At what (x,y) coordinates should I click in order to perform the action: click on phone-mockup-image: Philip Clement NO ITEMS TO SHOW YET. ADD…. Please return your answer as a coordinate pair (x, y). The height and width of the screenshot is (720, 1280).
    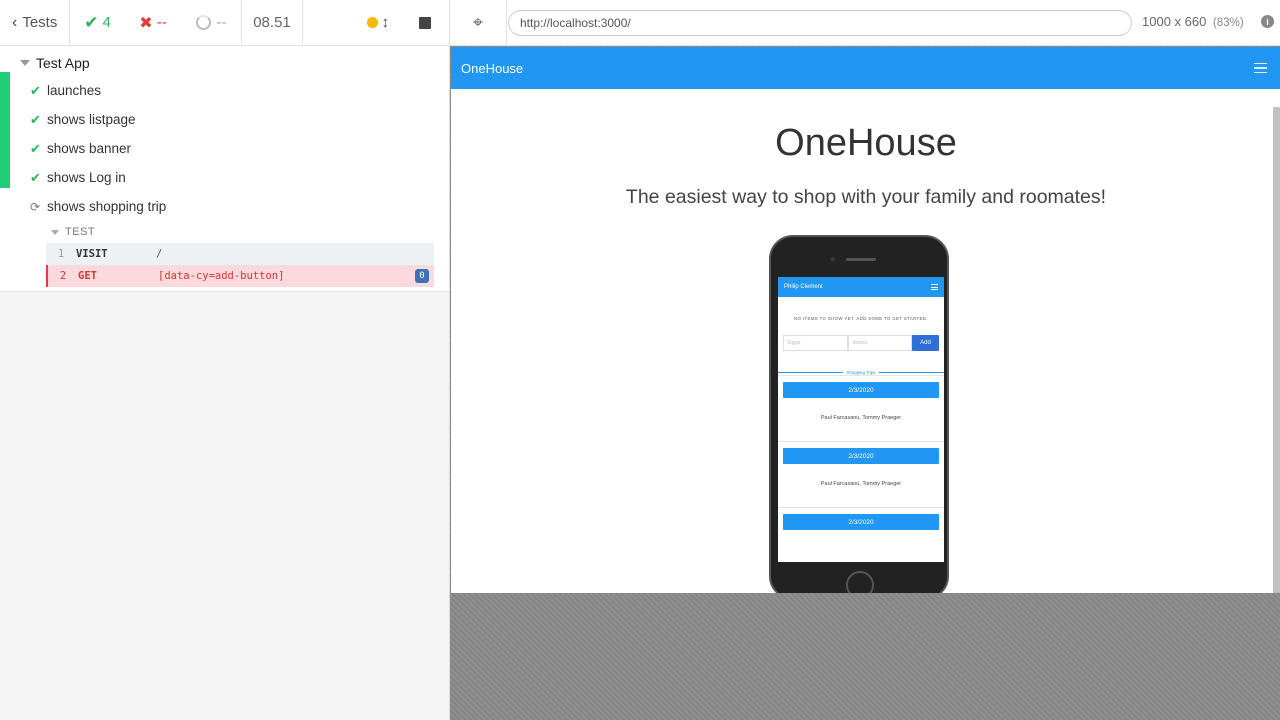
    Looking at the image, I should click on (859, 414).